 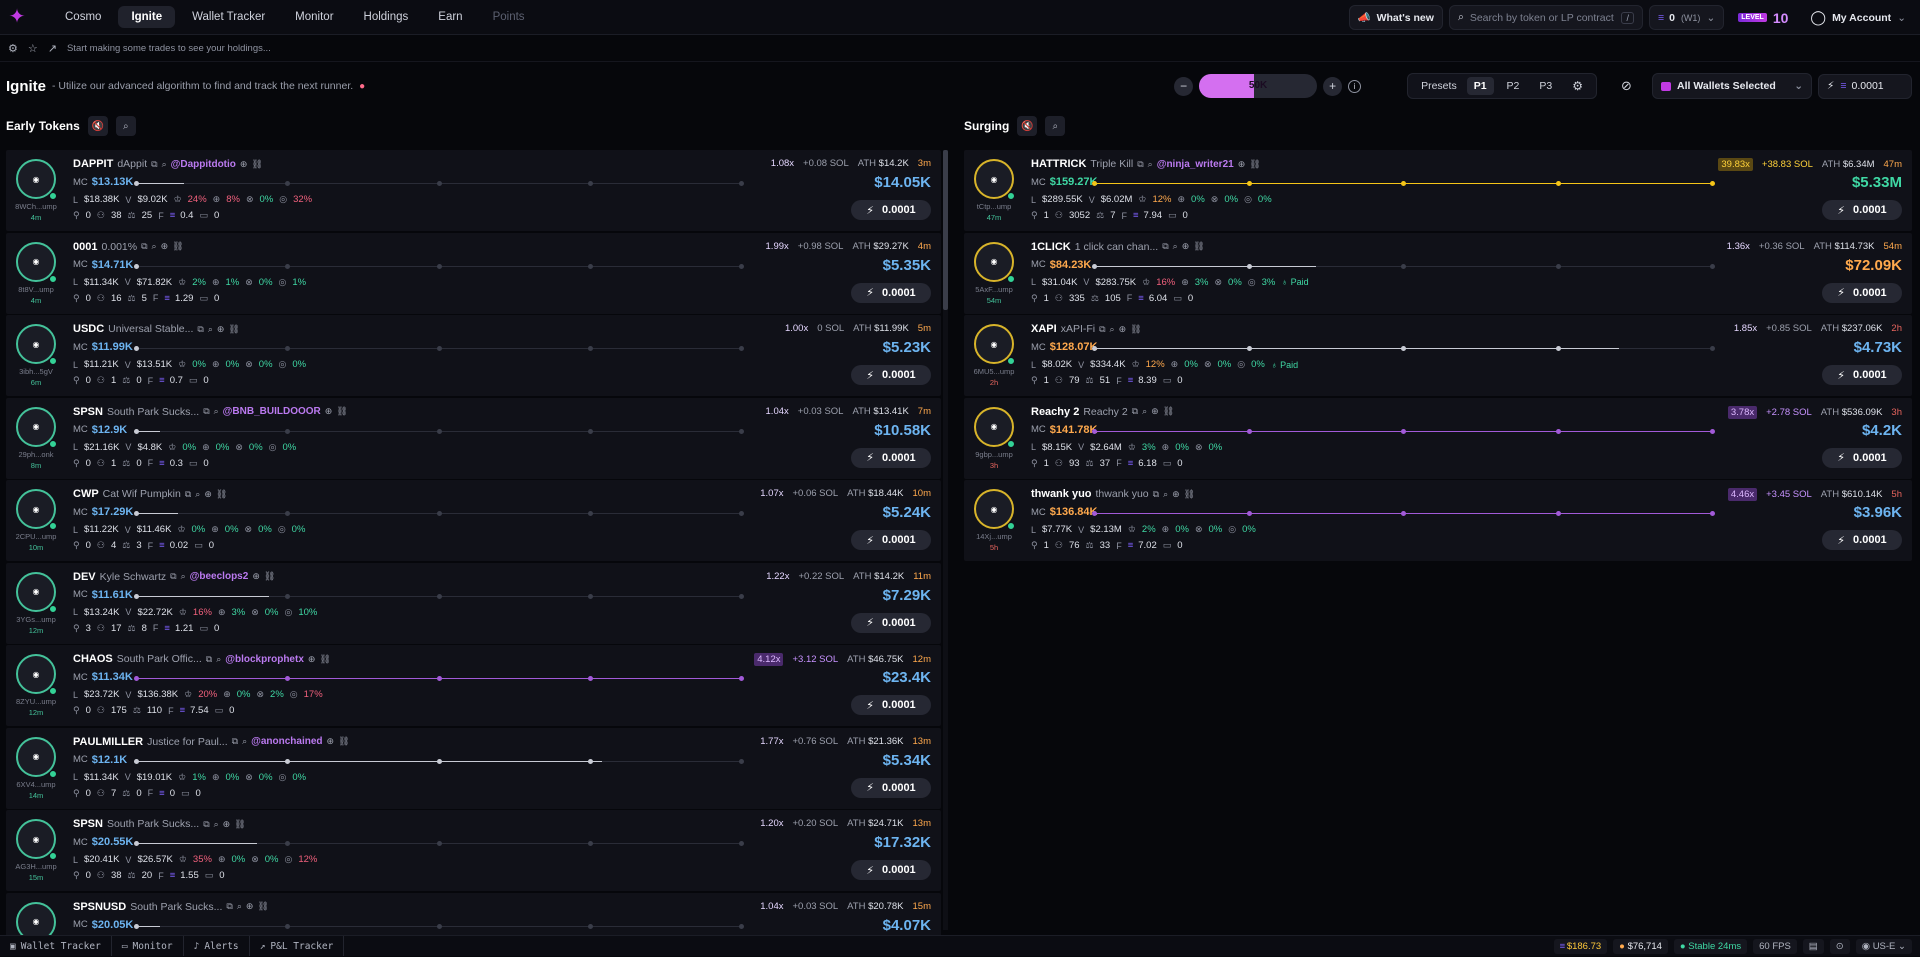 I want to click on token-ticker: CHAOS, so click(x=93, y=659).